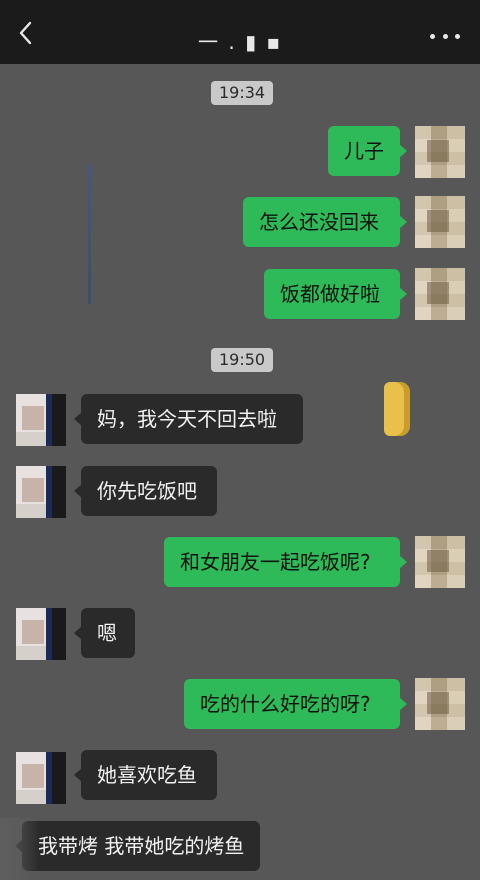 The height and width of the screenshot is (880, 480). What do you see at coordinates (89, 234) in the screenshot?
I see `decorative-line` at bounding box center [89, 234].